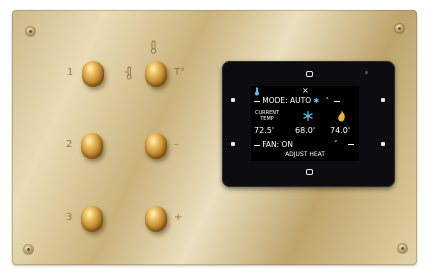 Image resolution: width=427 pixels, height=269 pixels. Describe the element at coordinates (153, 47) in the screenshot. I see `thermometer-icon` at that location.